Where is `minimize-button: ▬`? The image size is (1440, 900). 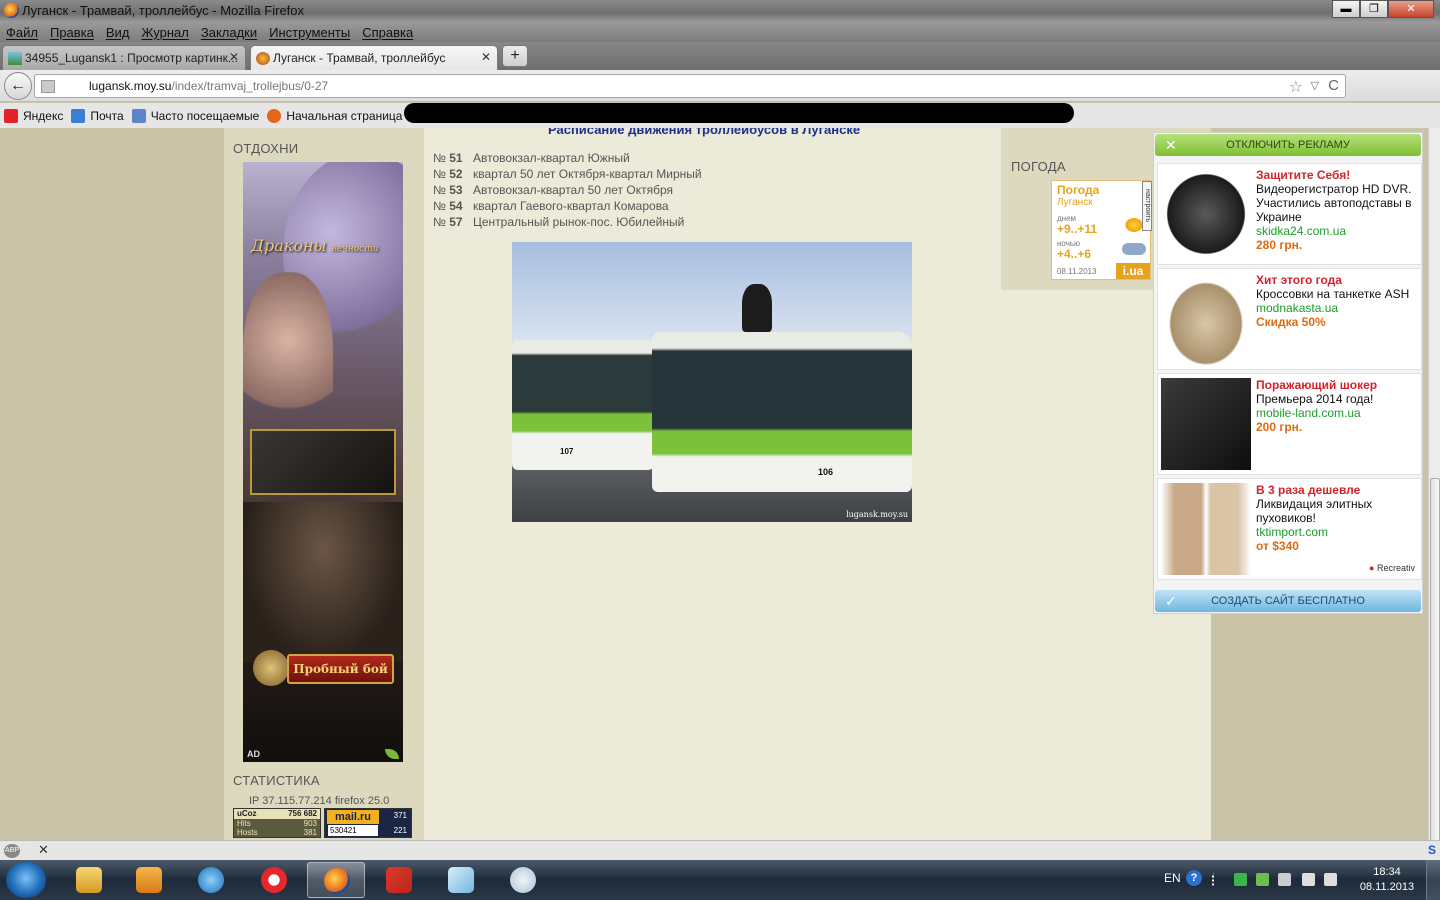 minimize-button: ▬ is located at coordinates (1346, 9).